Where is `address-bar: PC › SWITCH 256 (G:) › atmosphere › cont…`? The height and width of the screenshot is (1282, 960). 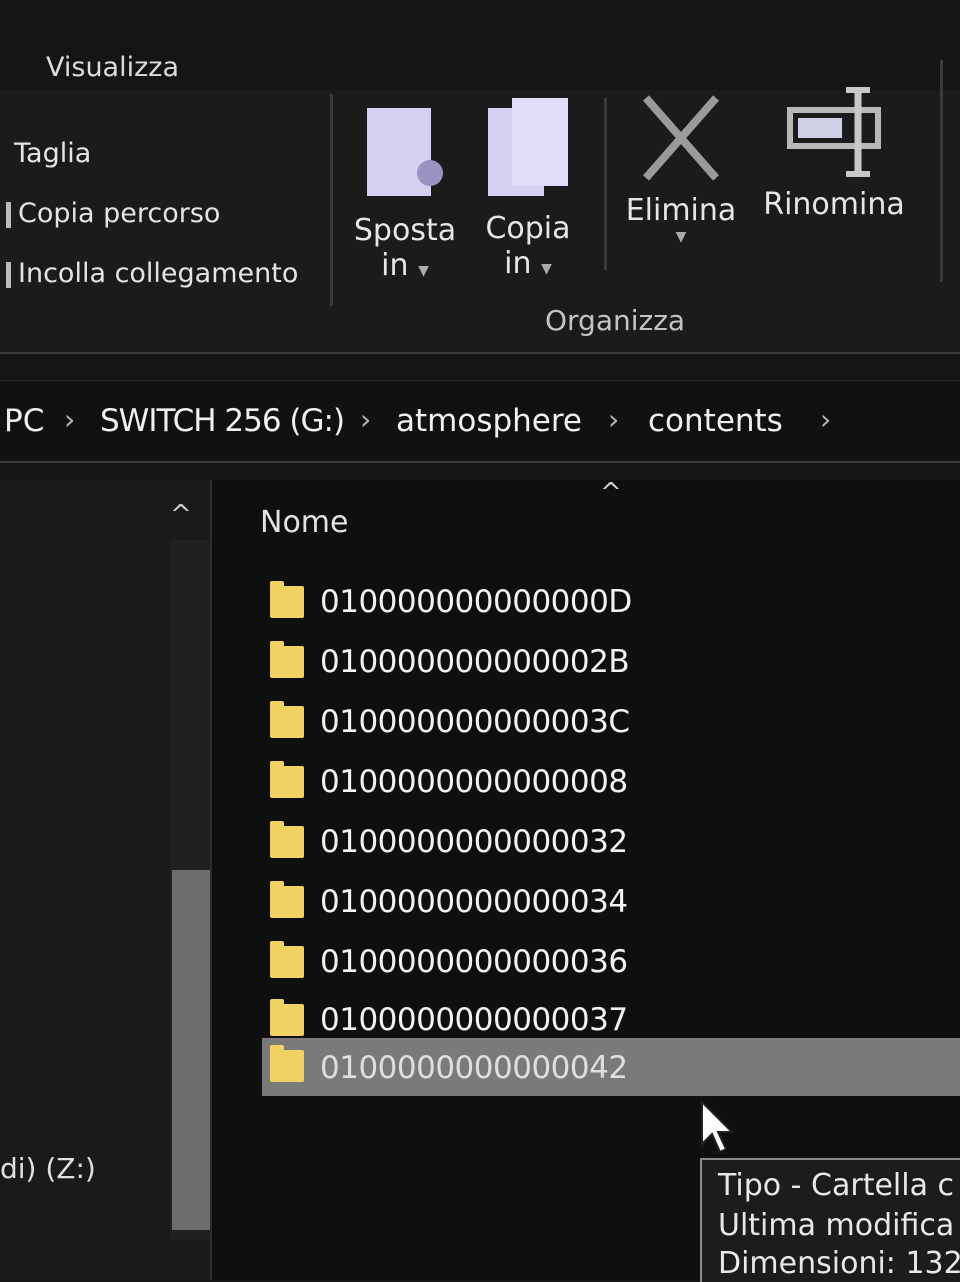 address-bar: PC › SWITCH 256 (G:) › atmosphere › cont… is located at coordinates (480, 421).